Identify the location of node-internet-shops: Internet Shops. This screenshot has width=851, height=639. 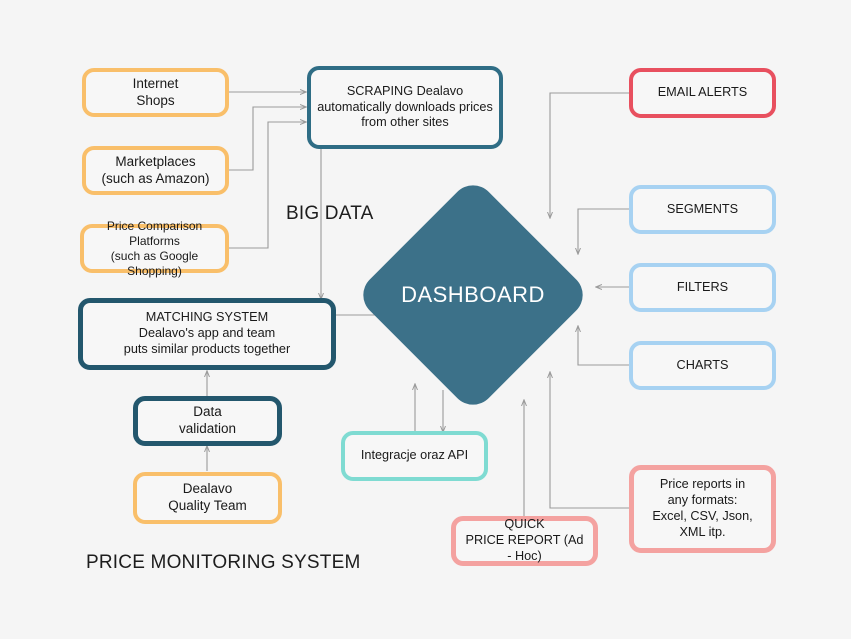
(155, 92).